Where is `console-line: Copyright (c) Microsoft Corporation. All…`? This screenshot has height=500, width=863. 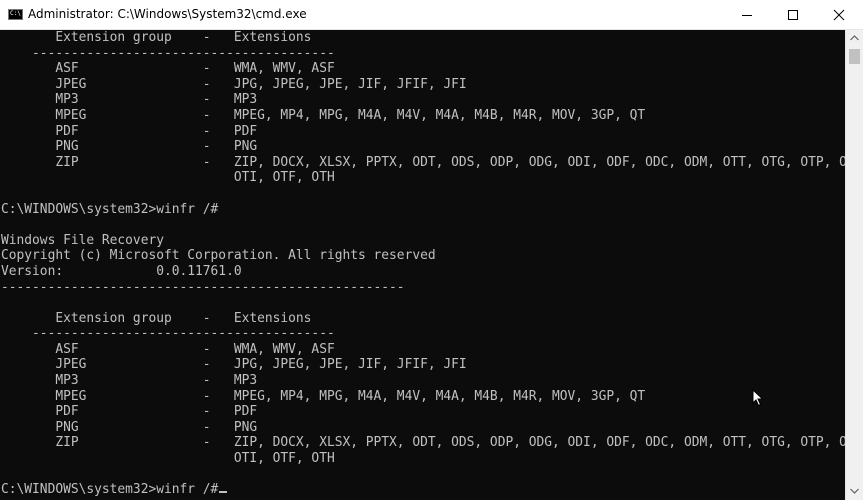 console-line: Copyright (c) Microsoft Corporation. All… is located at coordinates (218, 256).